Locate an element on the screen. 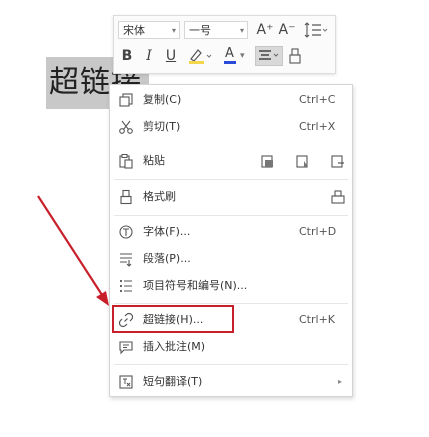  annotation-arrow-icon is located at coordinates (73, 250).